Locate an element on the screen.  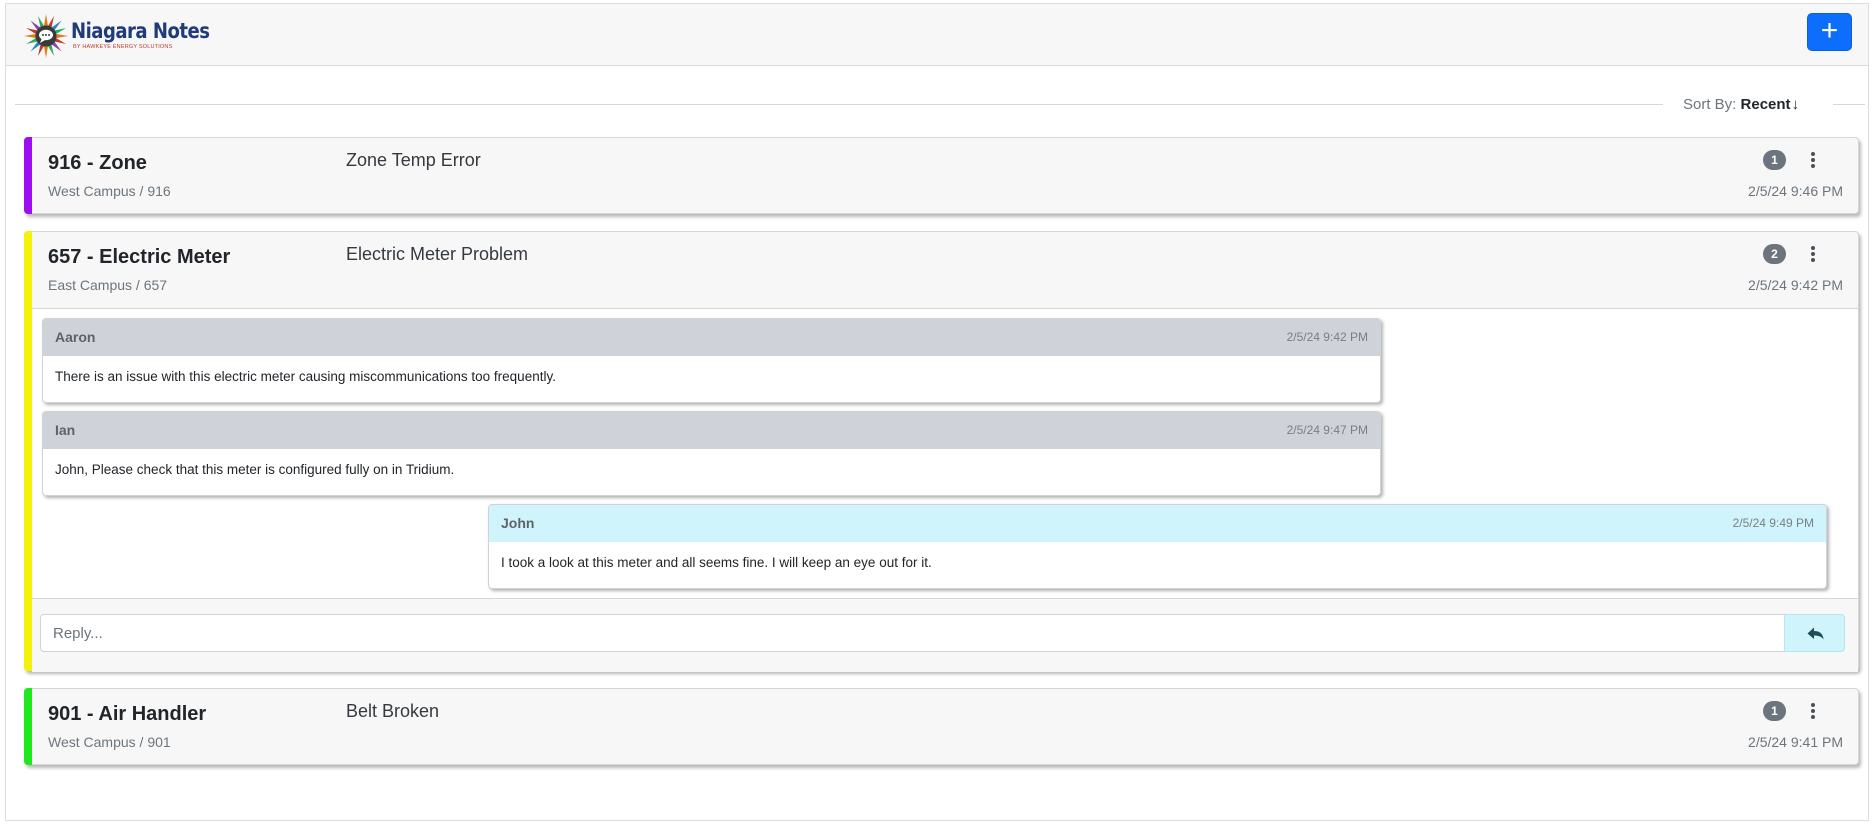
reply-button is located at coordinates (1814, 633).